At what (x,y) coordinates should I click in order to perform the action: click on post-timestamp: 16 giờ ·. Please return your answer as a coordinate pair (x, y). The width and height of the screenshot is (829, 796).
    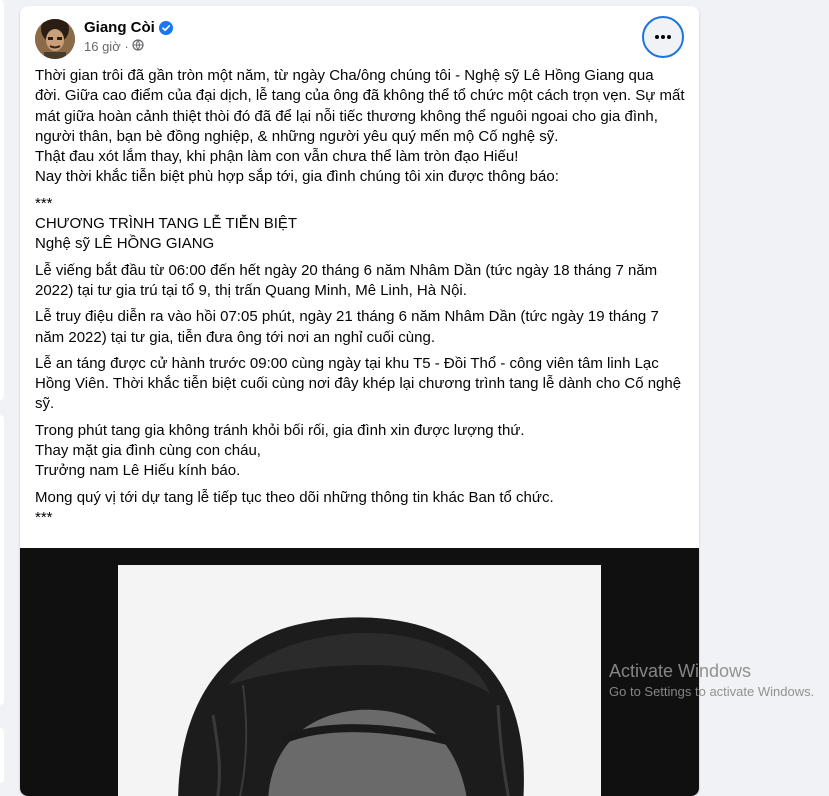
    Looking at the image, I should click on (106, 46).